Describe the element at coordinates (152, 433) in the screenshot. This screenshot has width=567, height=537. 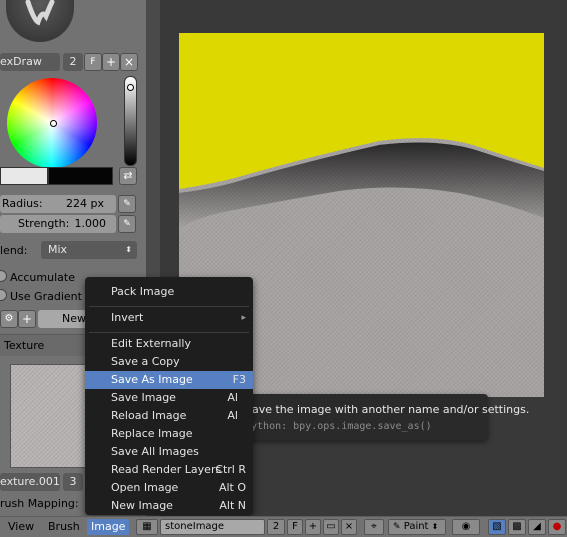
I see `menu-item-label: Replace Image` at that location.